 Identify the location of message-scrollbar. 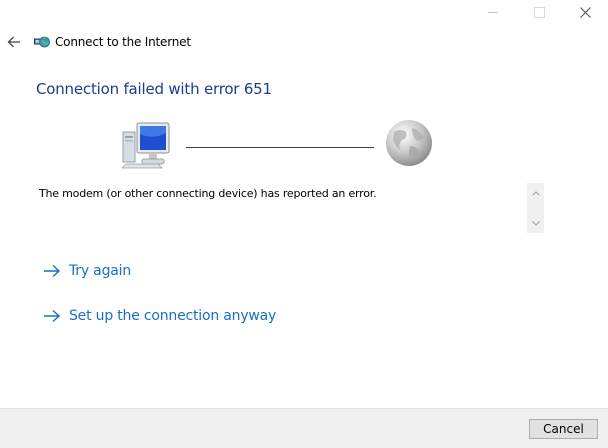
(535, 208).